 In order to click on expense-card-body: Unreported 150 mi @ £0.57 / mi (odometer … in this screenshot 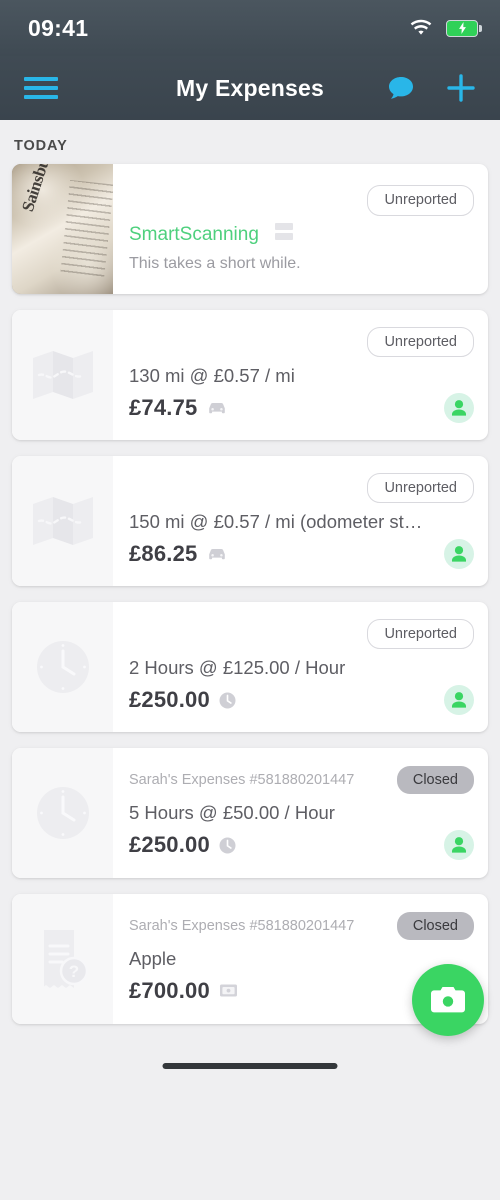, I will do `click(300, 521)`.